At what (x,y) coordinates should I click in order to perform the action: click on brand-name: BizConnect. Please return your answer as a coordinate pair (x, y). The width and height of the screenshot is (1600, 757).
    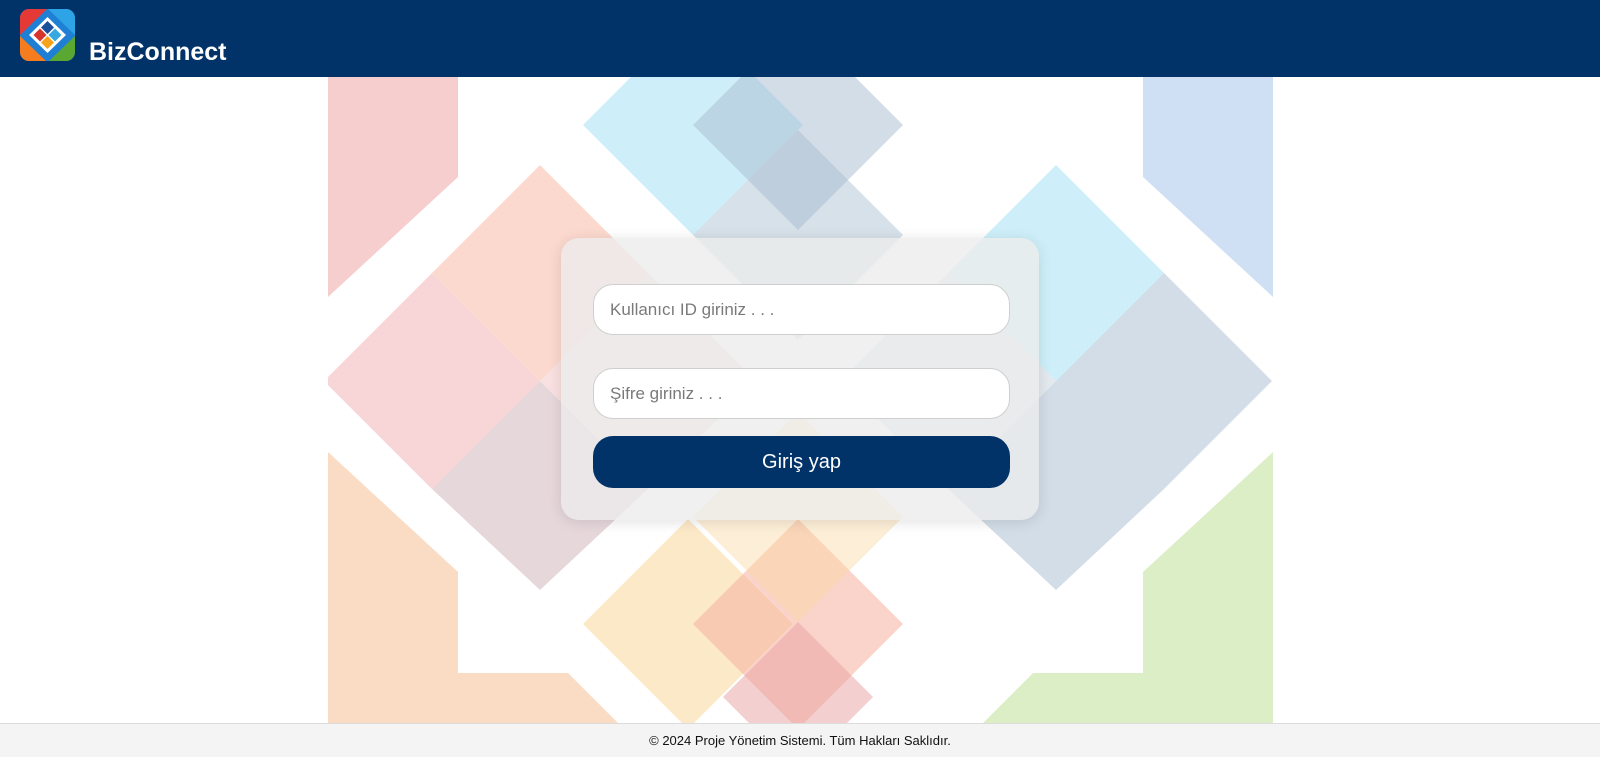
    Looking at the image, I should click on (158, 52).